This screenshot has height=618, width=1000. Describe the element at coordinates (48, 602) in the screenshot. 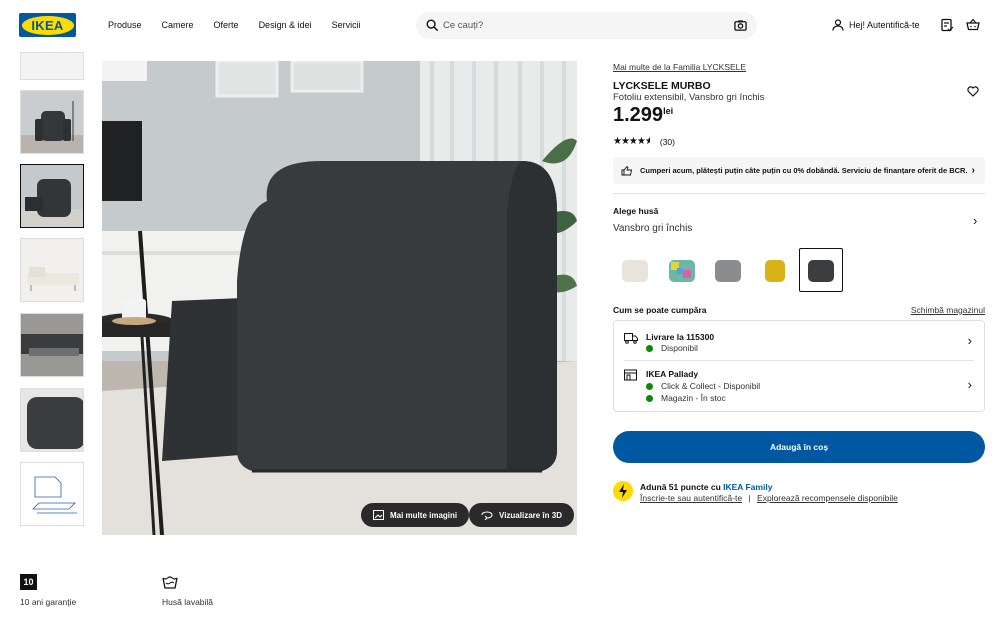

I see `warranty-label: 10 ani garanție` at that location.